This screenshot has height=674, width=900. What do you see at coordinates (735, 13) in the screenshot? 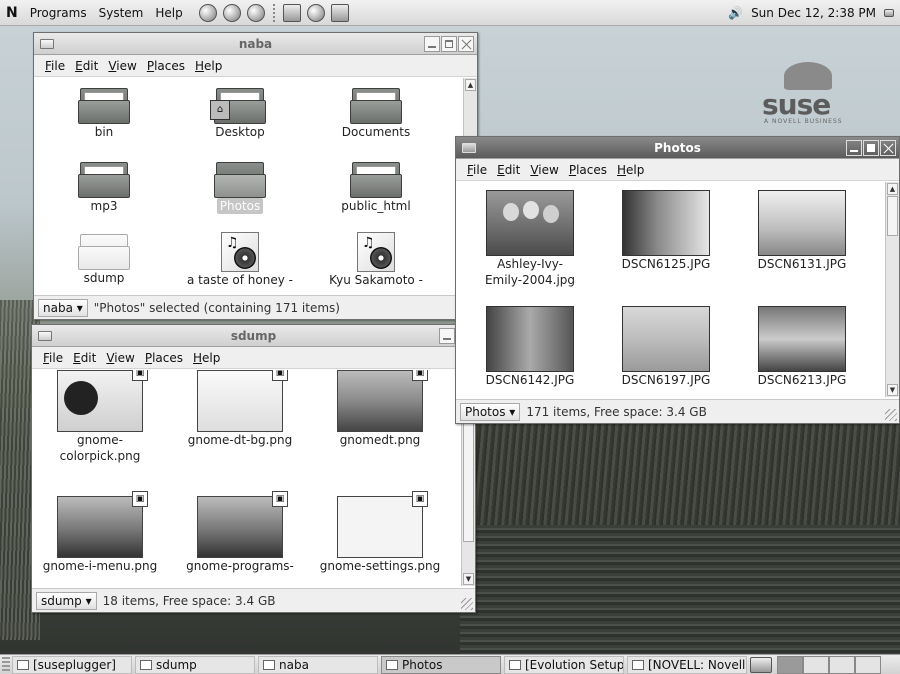
I see `volume-icon: 🔊` at bounding box center [735, 13].